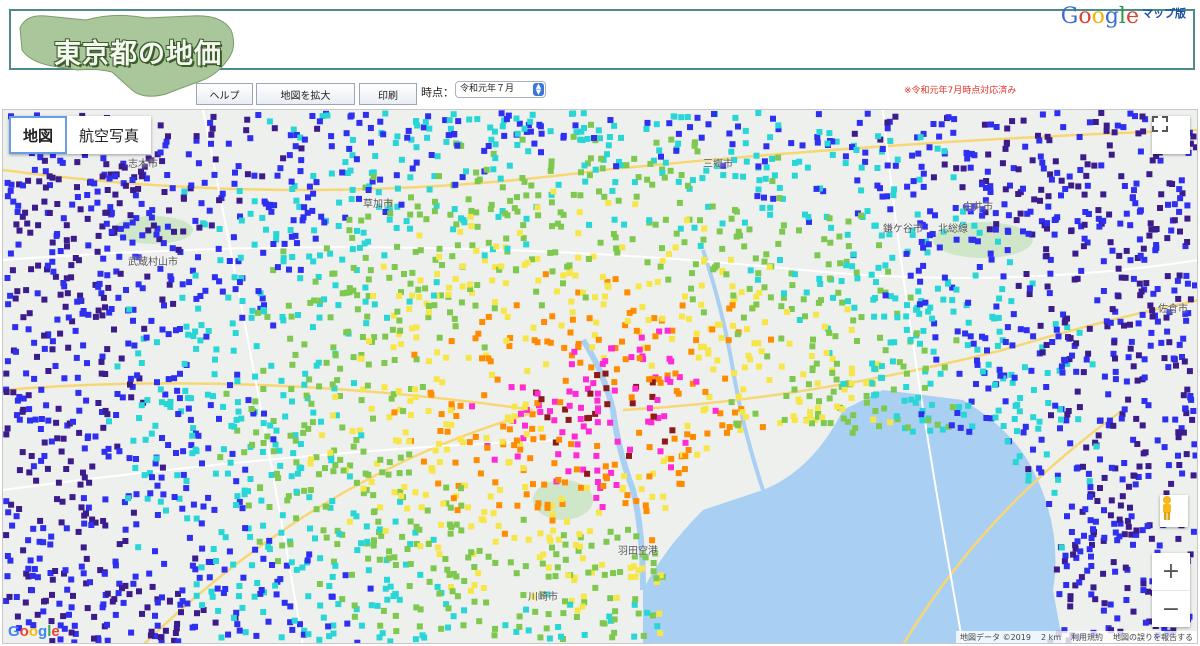  I want to click on zoom-out-button: −, so click(1171, 609).